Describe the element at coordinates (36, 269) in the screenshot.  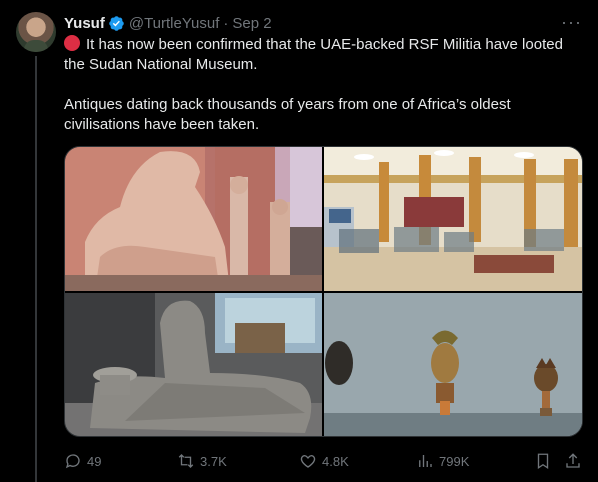
I see `thread-line` at that location.